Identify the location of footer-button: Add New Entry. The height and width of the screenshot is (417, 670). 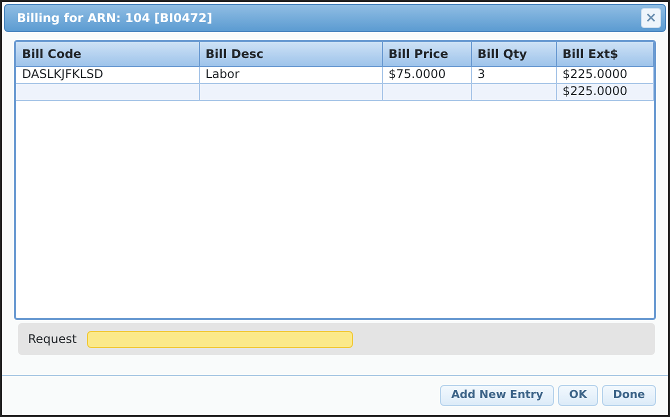
(497, 395).